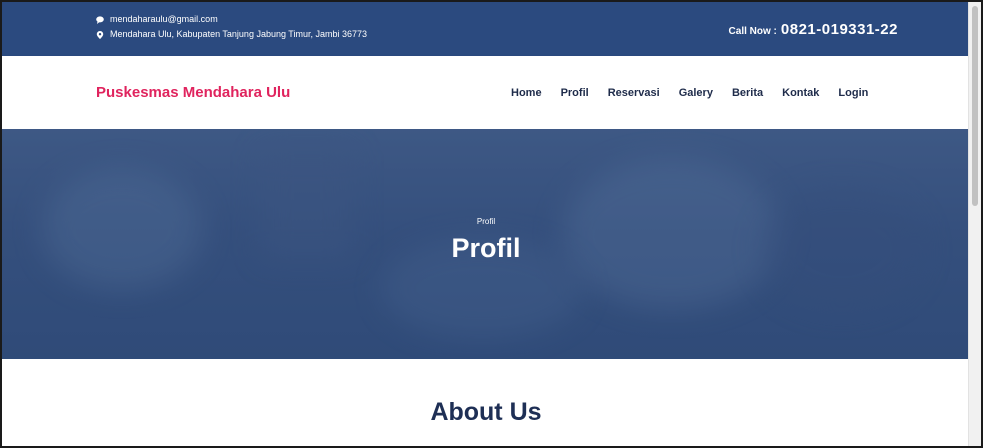 Image resolution: width=983 pixels, height=448 pixels. Describe the element at coordinates (974, 224) in the screenshot. I see `page-scrollbar` at that location.